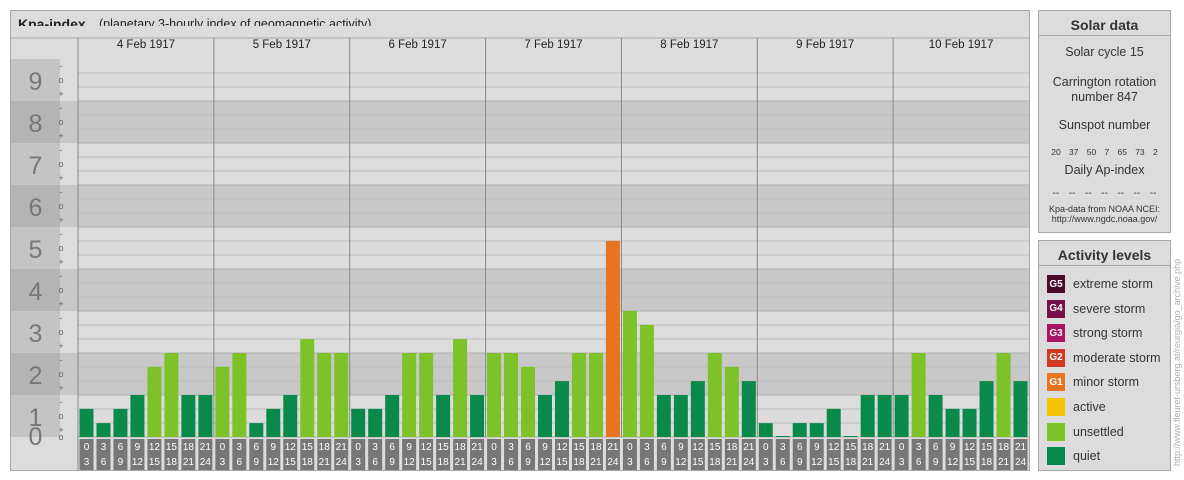  Describe the element at coordinates (36, 292) in the screenshot. I see `ytick-label: 4` at that location.